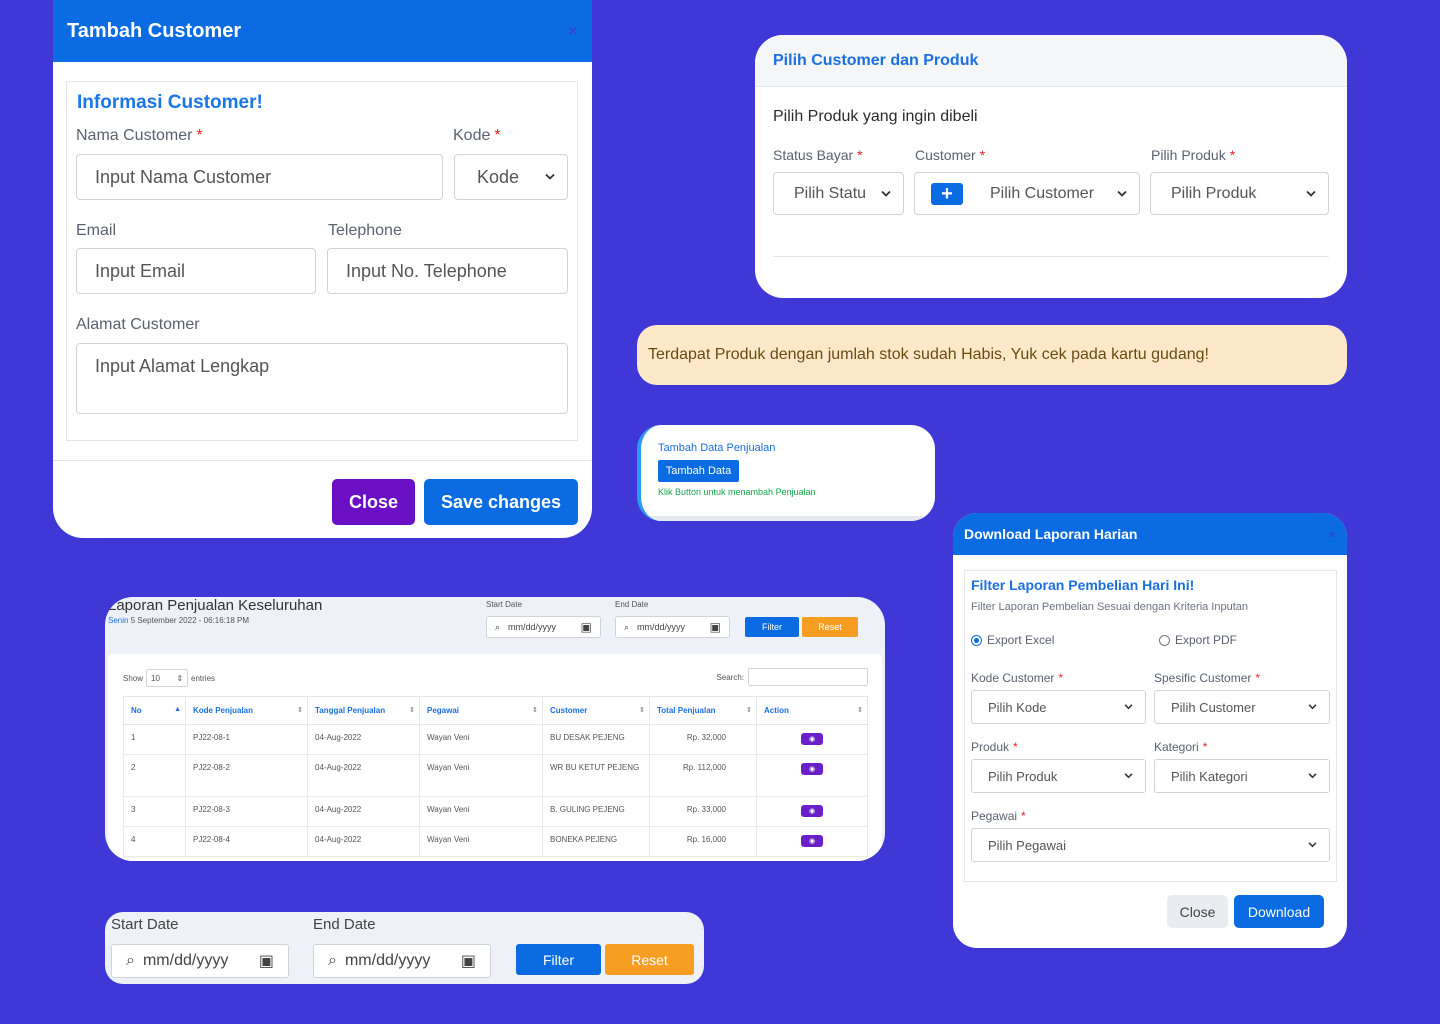 The image size is (1440, 1024). I want to click on entries-select: 10 ⇕, so click(167, 678).